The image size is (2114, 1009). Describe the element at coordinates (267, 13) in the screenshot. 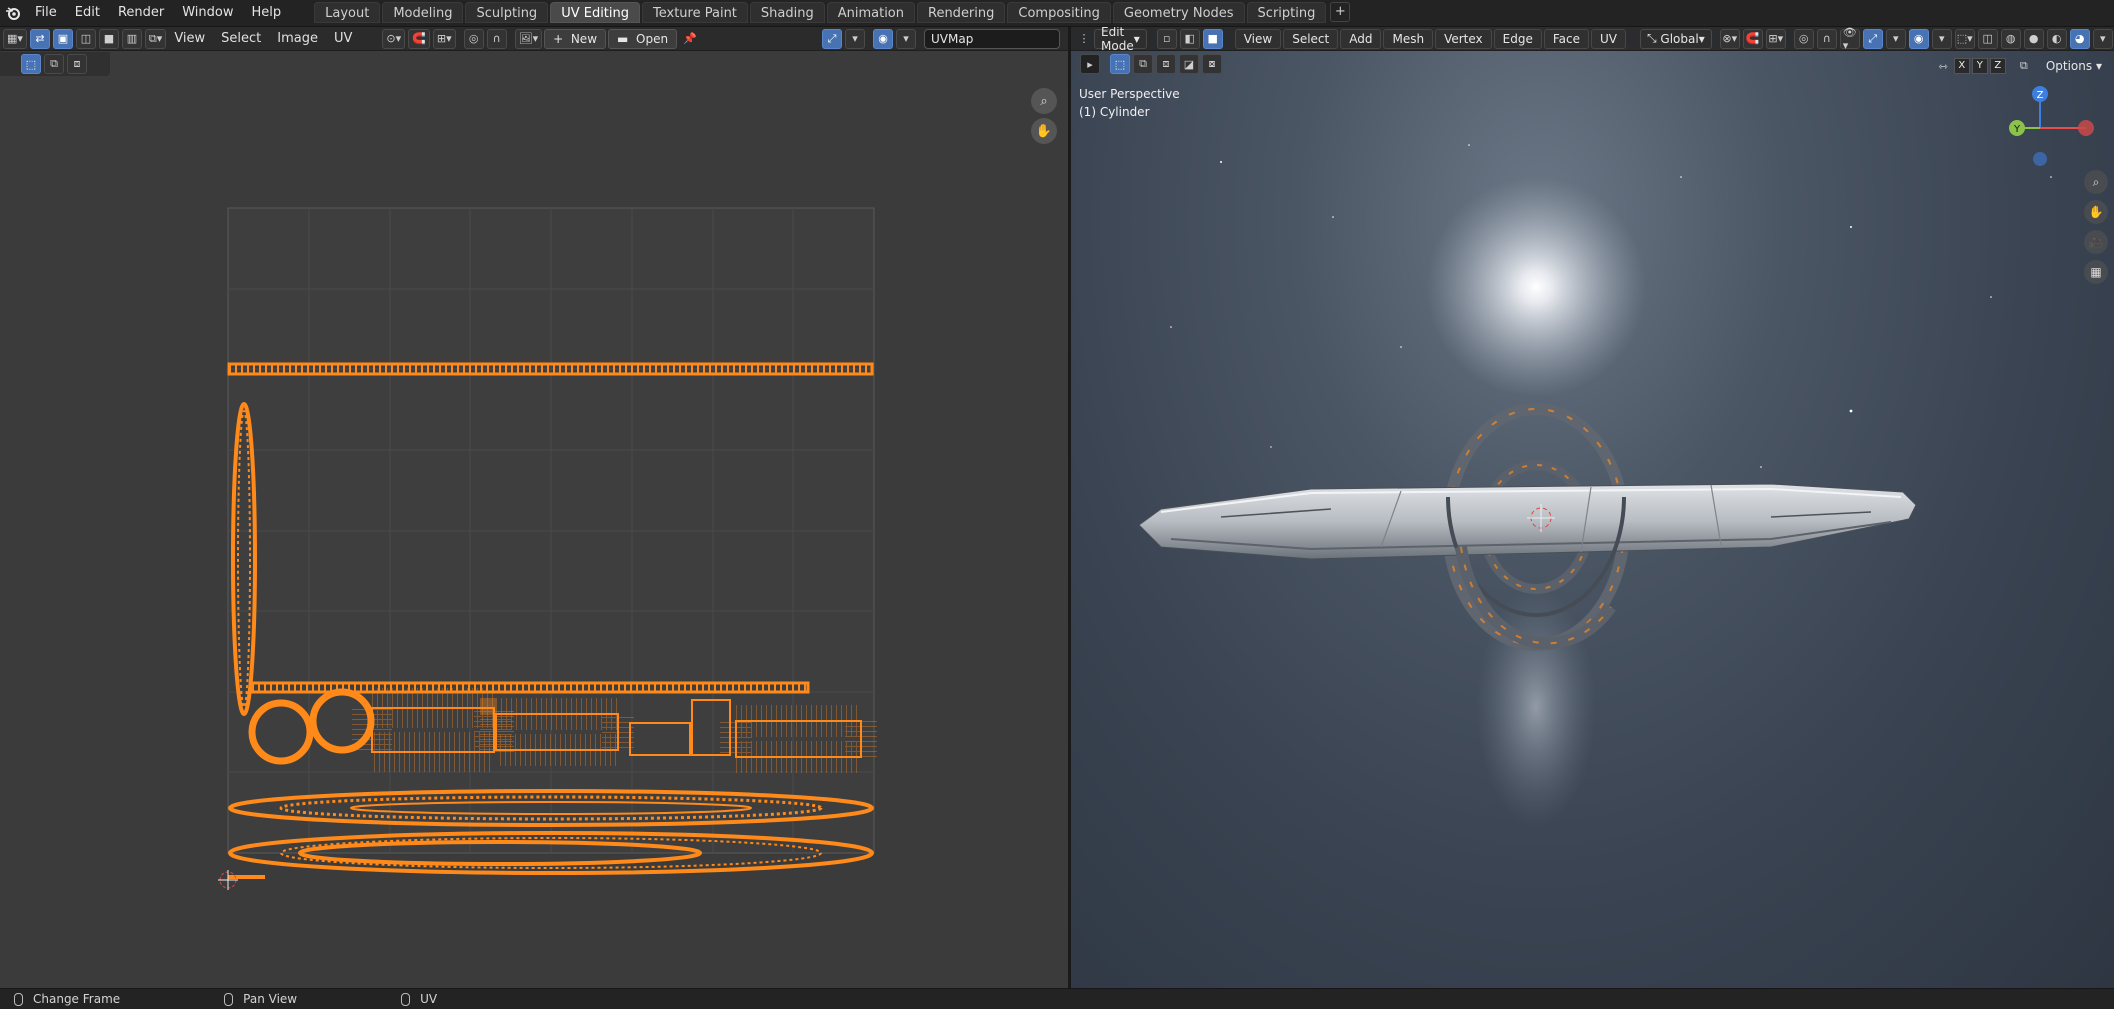

I see `menu-help: Help` at that location.